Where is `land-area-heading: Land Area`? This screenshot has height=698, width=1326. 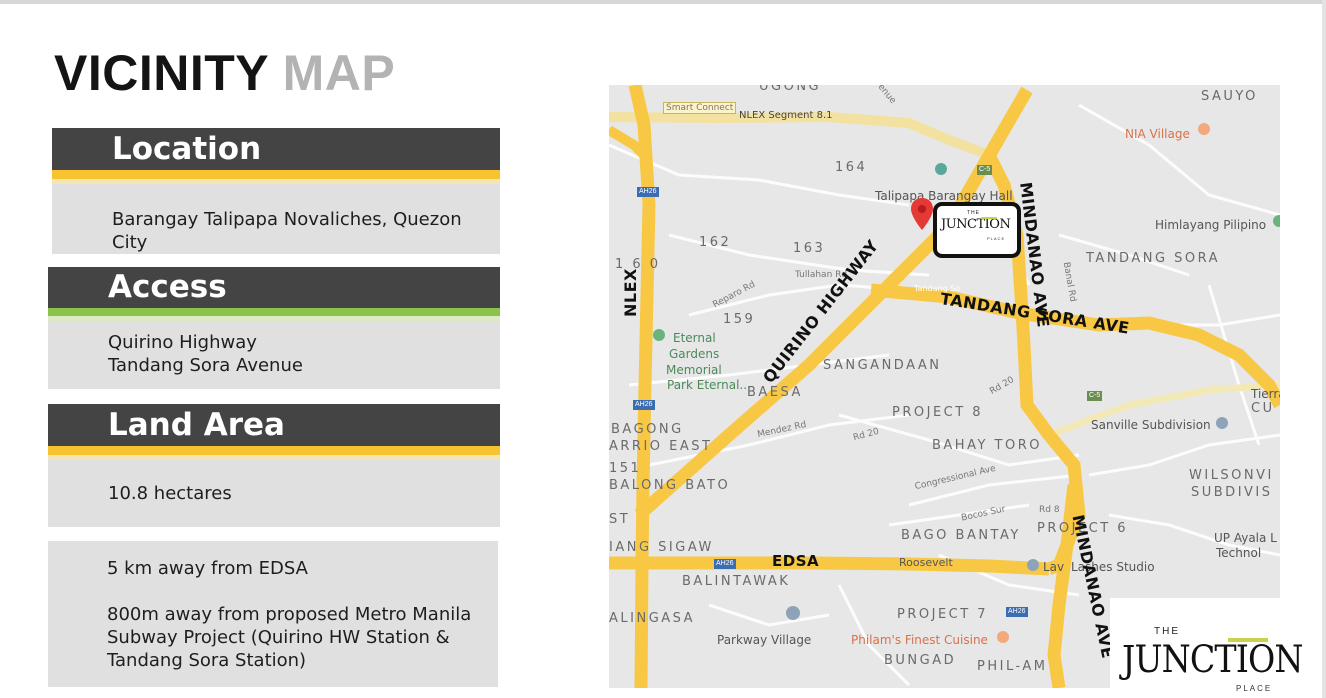
land-area-heading: Land Area is located at coordinates (196, 425).